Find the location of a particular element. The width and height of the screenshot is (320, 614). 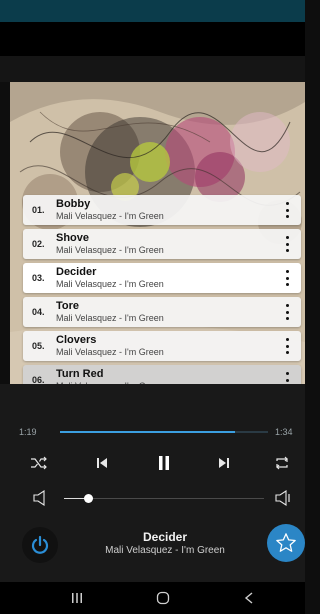

volume-high-icon is located at coordinates (283, 498).